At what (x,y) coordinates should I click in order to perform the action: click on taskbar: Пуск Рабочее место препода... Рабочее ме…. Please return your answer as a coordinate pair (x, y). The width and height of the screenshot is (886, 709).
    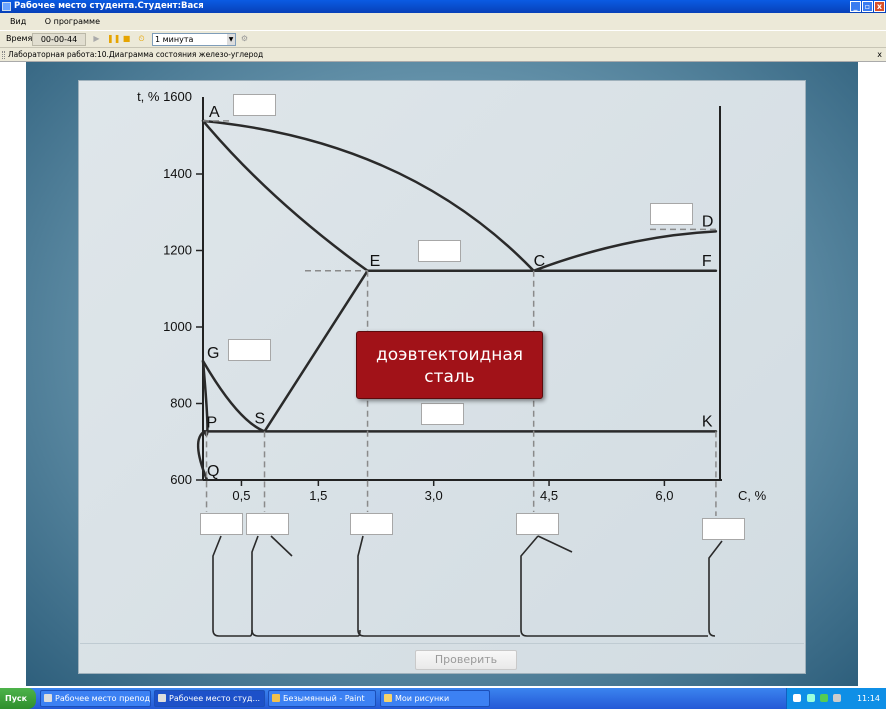
    Looking at the image, I should click on (443, 698).